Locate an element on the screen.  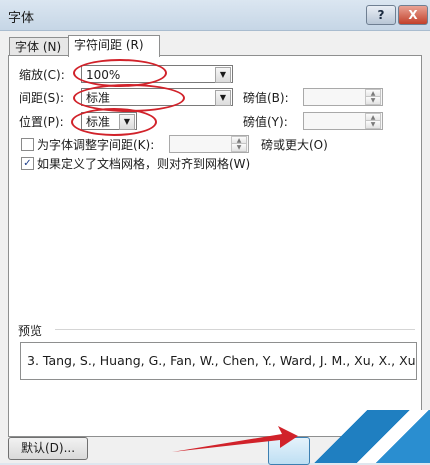
grid-checkbox: ✓ is located at coordinates (27, 163).